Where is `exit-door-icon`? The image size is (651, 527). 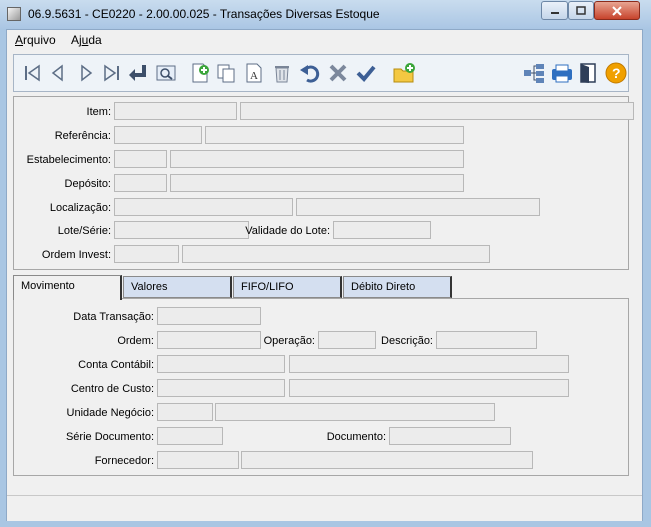 exit-door-icon is located at coordinates (588, 73).